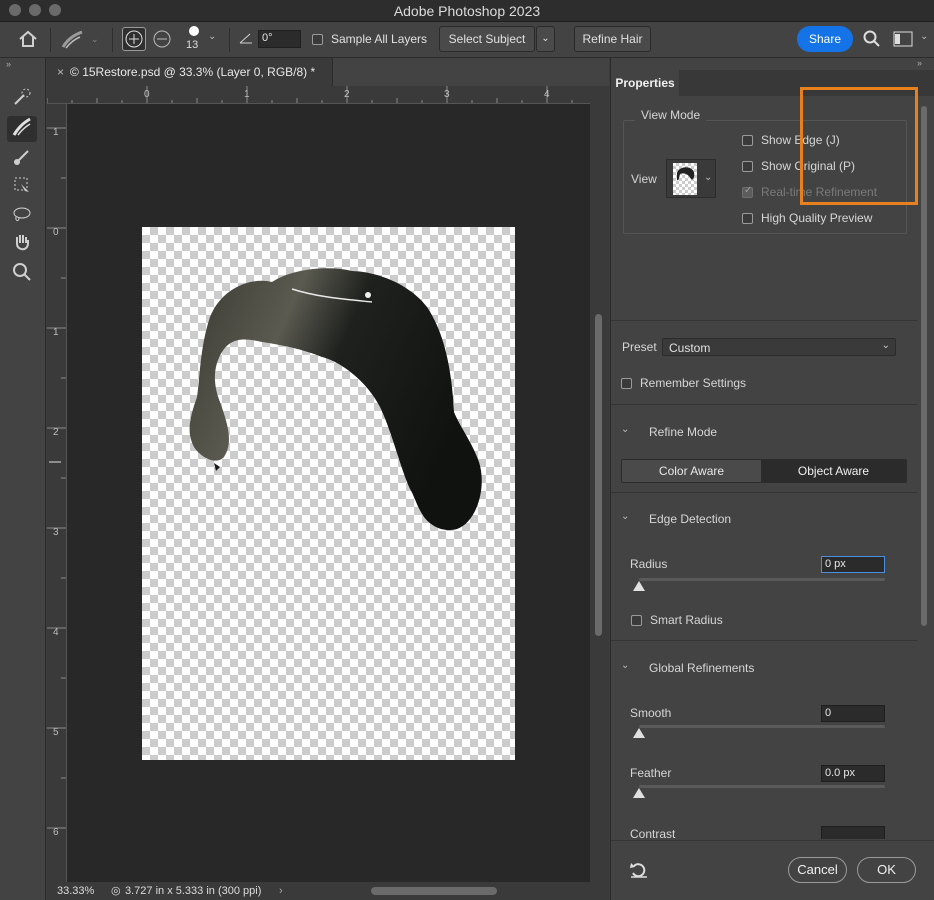 The width and height of the screenshot is (934, 900). Describe the element at coordinates (626, 383) in the screenshot. I see `remember-settings-checkbox` at that location.